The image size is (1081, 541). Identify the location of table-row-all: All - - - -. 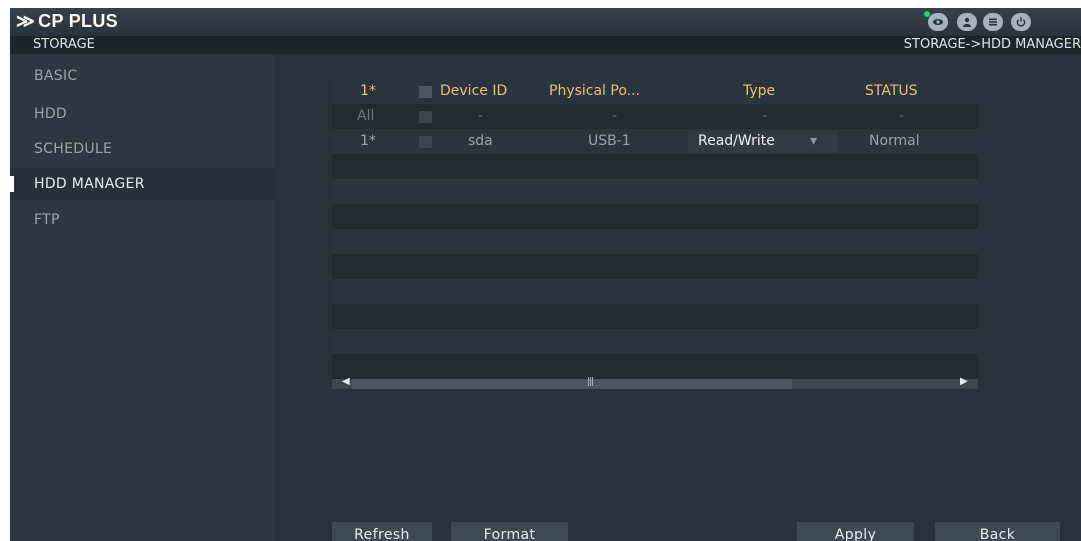
(655, 116).